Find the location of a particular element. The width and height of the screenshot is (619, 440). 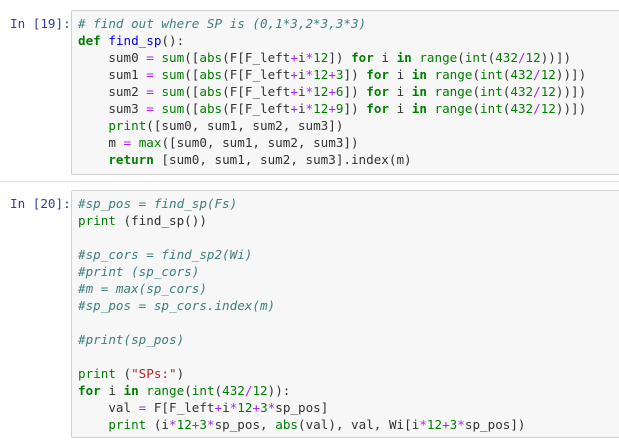

code-line: #sp_pos = sp_cors.index(m) is located at coordinates (177, 305).